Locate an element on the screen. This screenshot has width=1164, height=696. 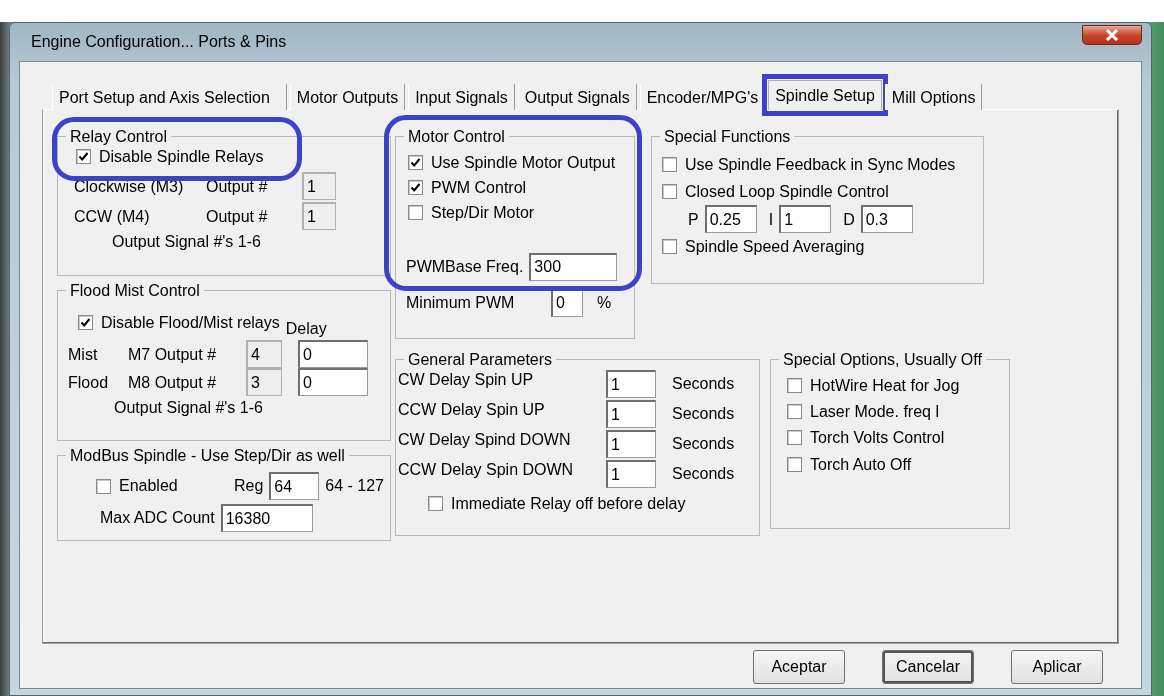
field-label: 64 - 127 is located at coordinates (354, 486).